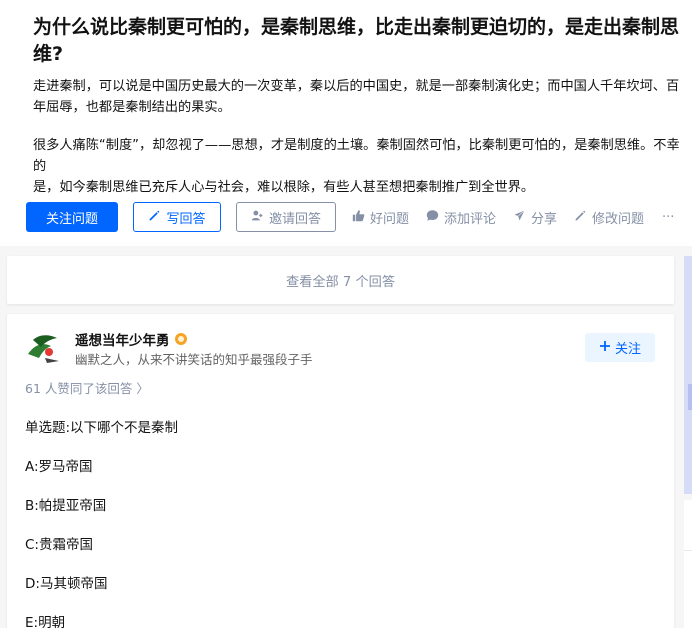 The width and height of the screenshot is (692, 628). I want to click on avatar, so click(44, 347).